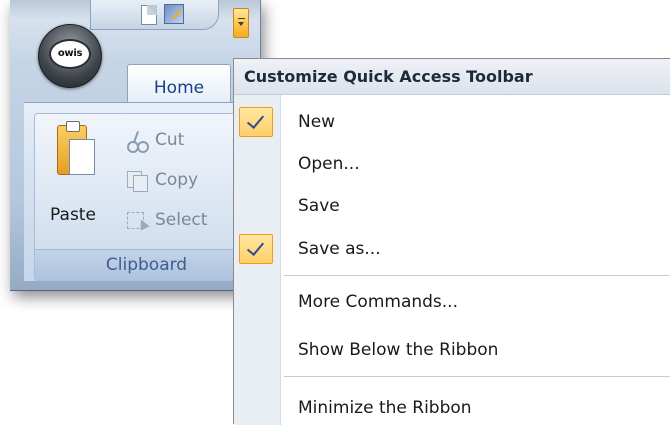  I want to click on group-caption-clipboard: Clipboard, so click(150, 264).